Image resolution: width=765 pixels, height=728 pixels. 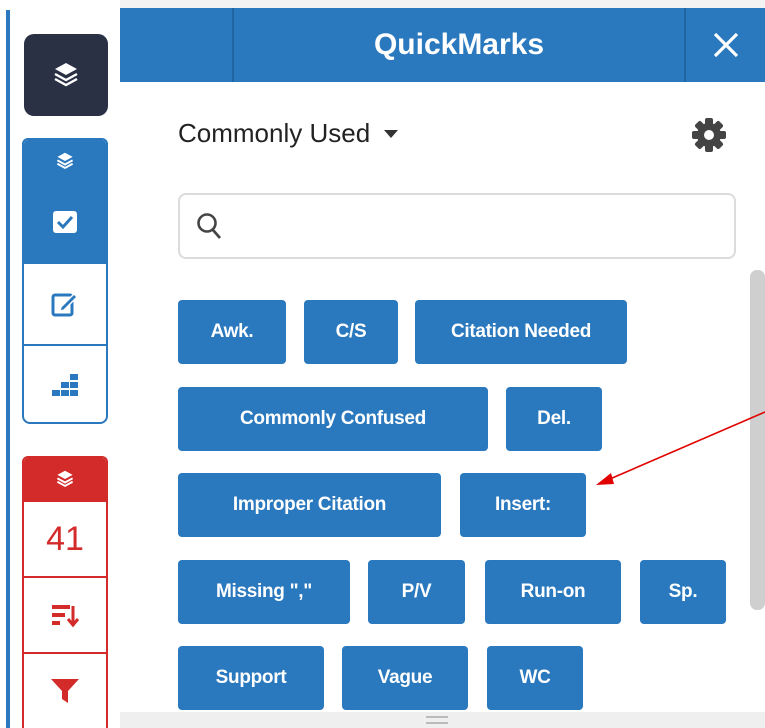 What do you see at coordinates (709, 135) in the screenshot?
I see `gear-icon` at bounding box center [709, 135].